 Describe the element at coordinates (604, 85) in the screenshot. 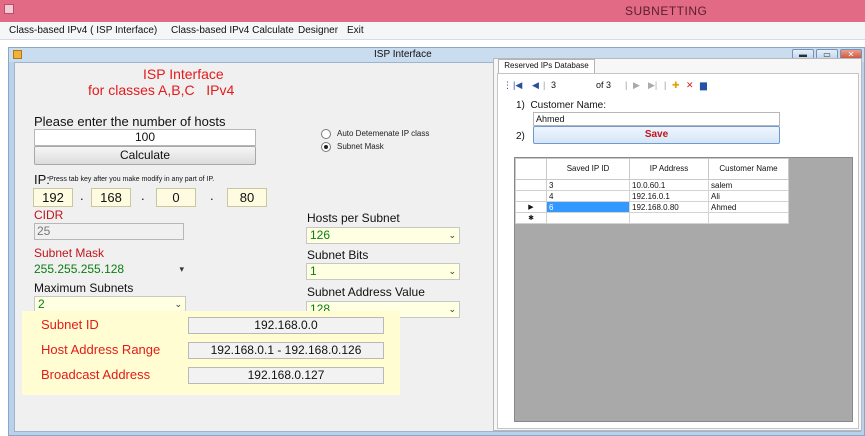

I see `position-count: of 3` at that location.